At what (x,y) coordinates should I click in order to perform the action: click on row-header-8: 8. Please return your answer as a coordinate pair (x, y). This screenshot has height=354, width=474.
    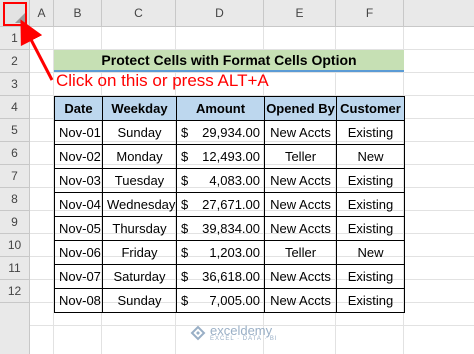
    Looking at the image, I should click on (15, 199).